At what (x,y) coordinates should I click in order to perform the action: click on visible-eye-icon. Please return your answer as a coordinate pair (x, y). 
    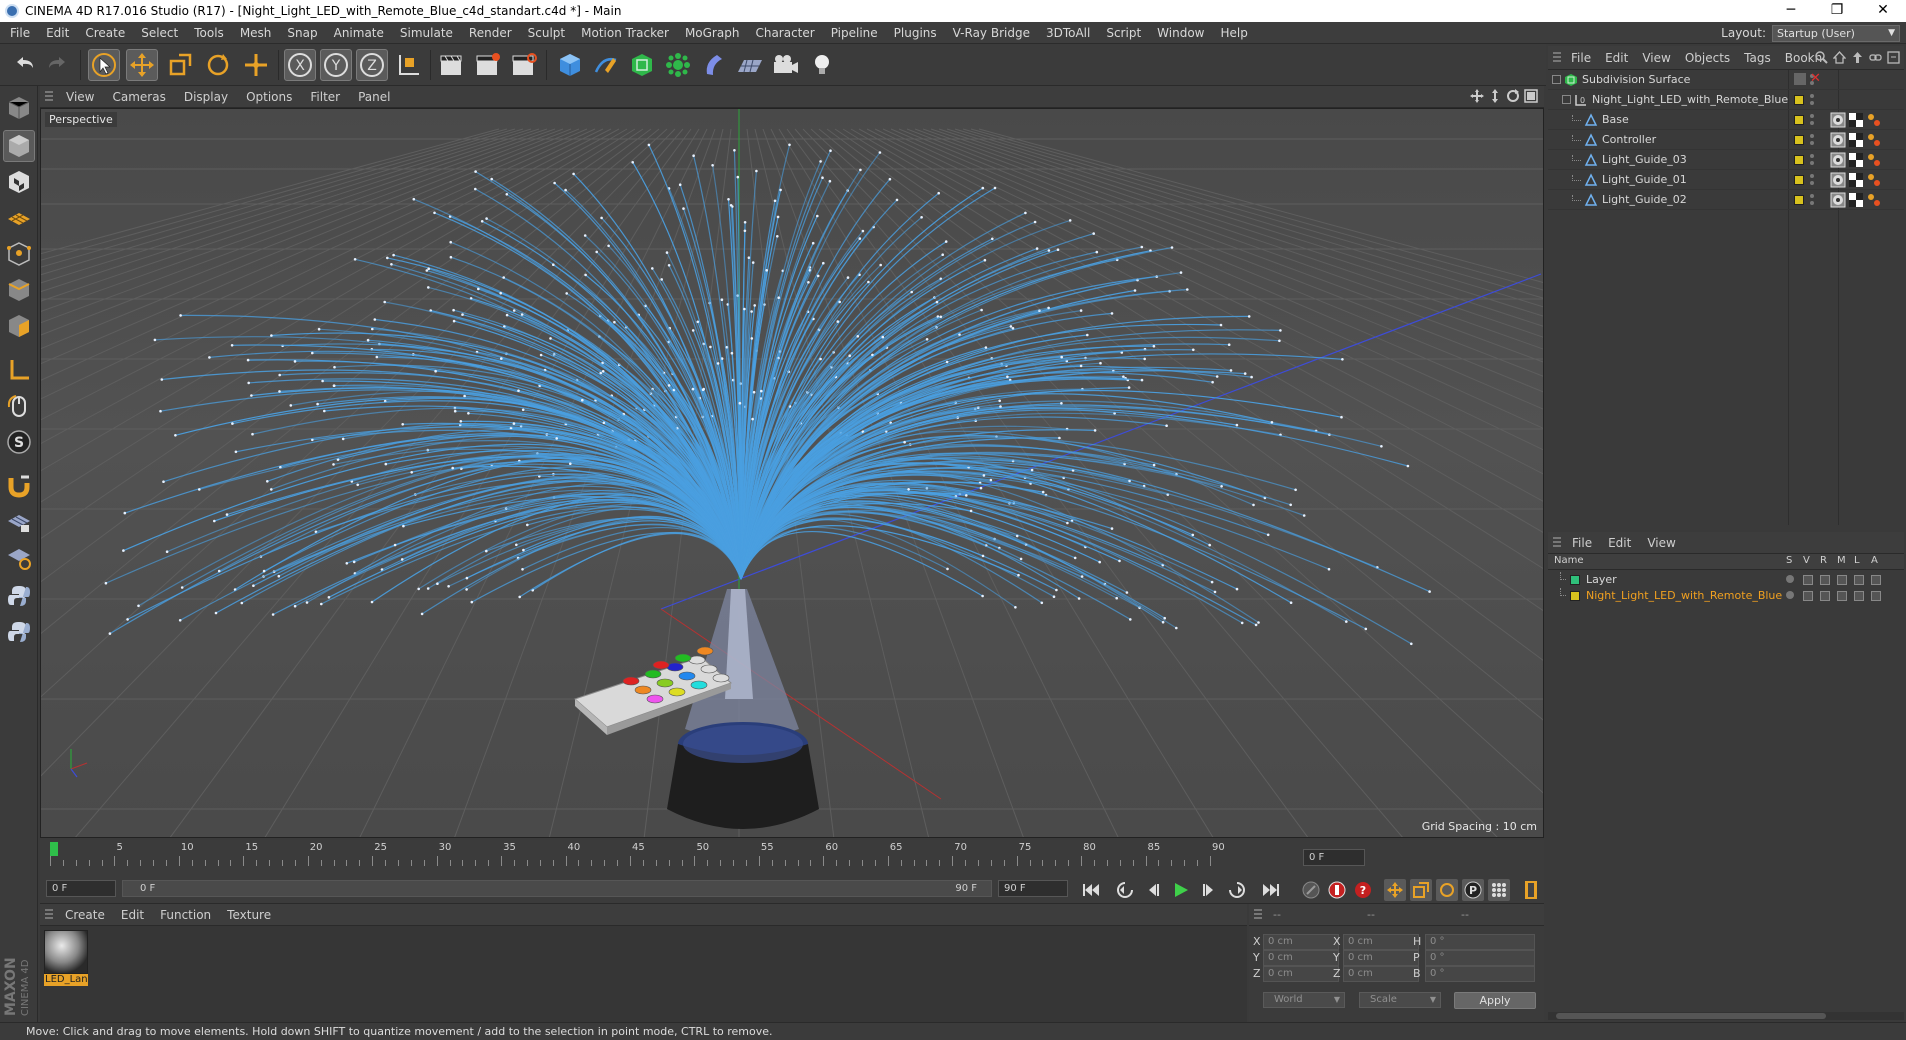
    Looking at the image, I should click on (1808, 580).